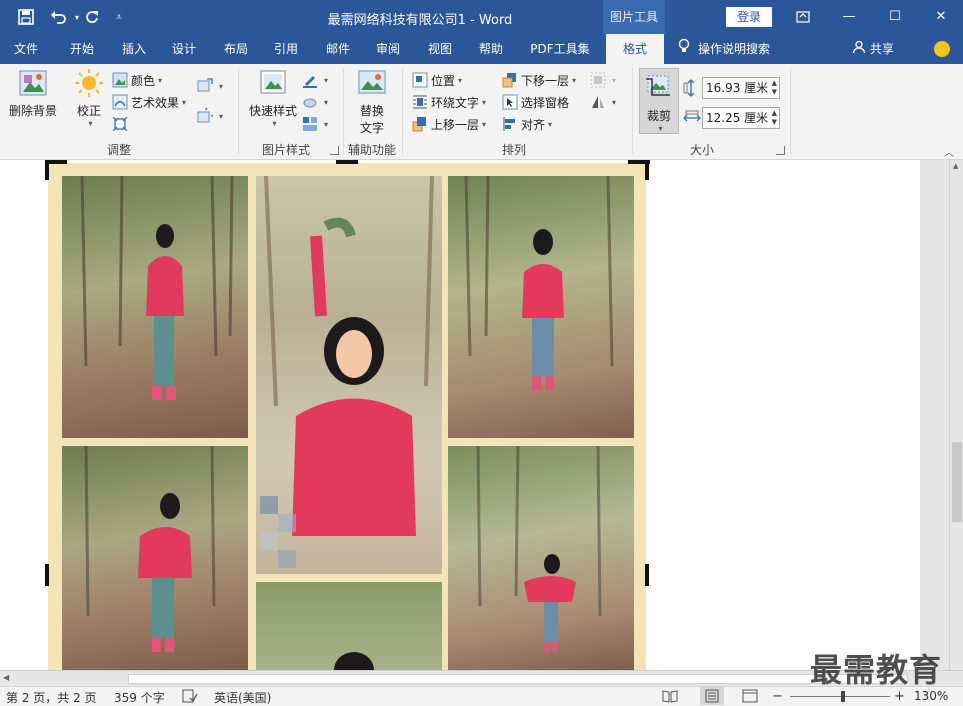 This screenshot has height=706, width=963. Describe the element at coordinates (26, 17) in the screenshot. I see `save-icon` at that location.